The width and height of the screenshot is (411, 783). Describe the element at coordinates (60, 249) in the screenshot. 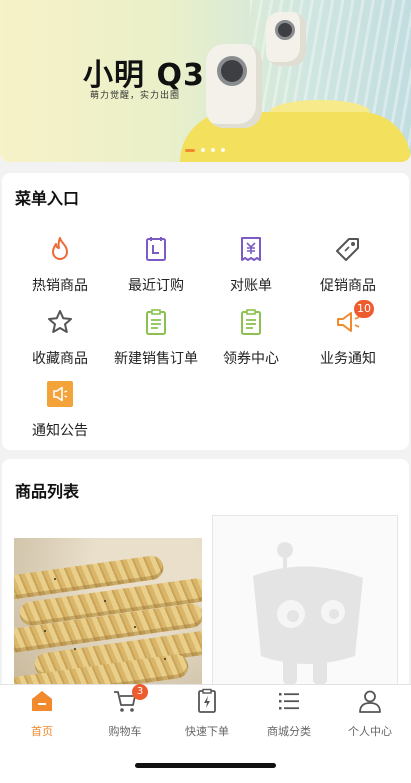

I see `flame-icon` at that location.